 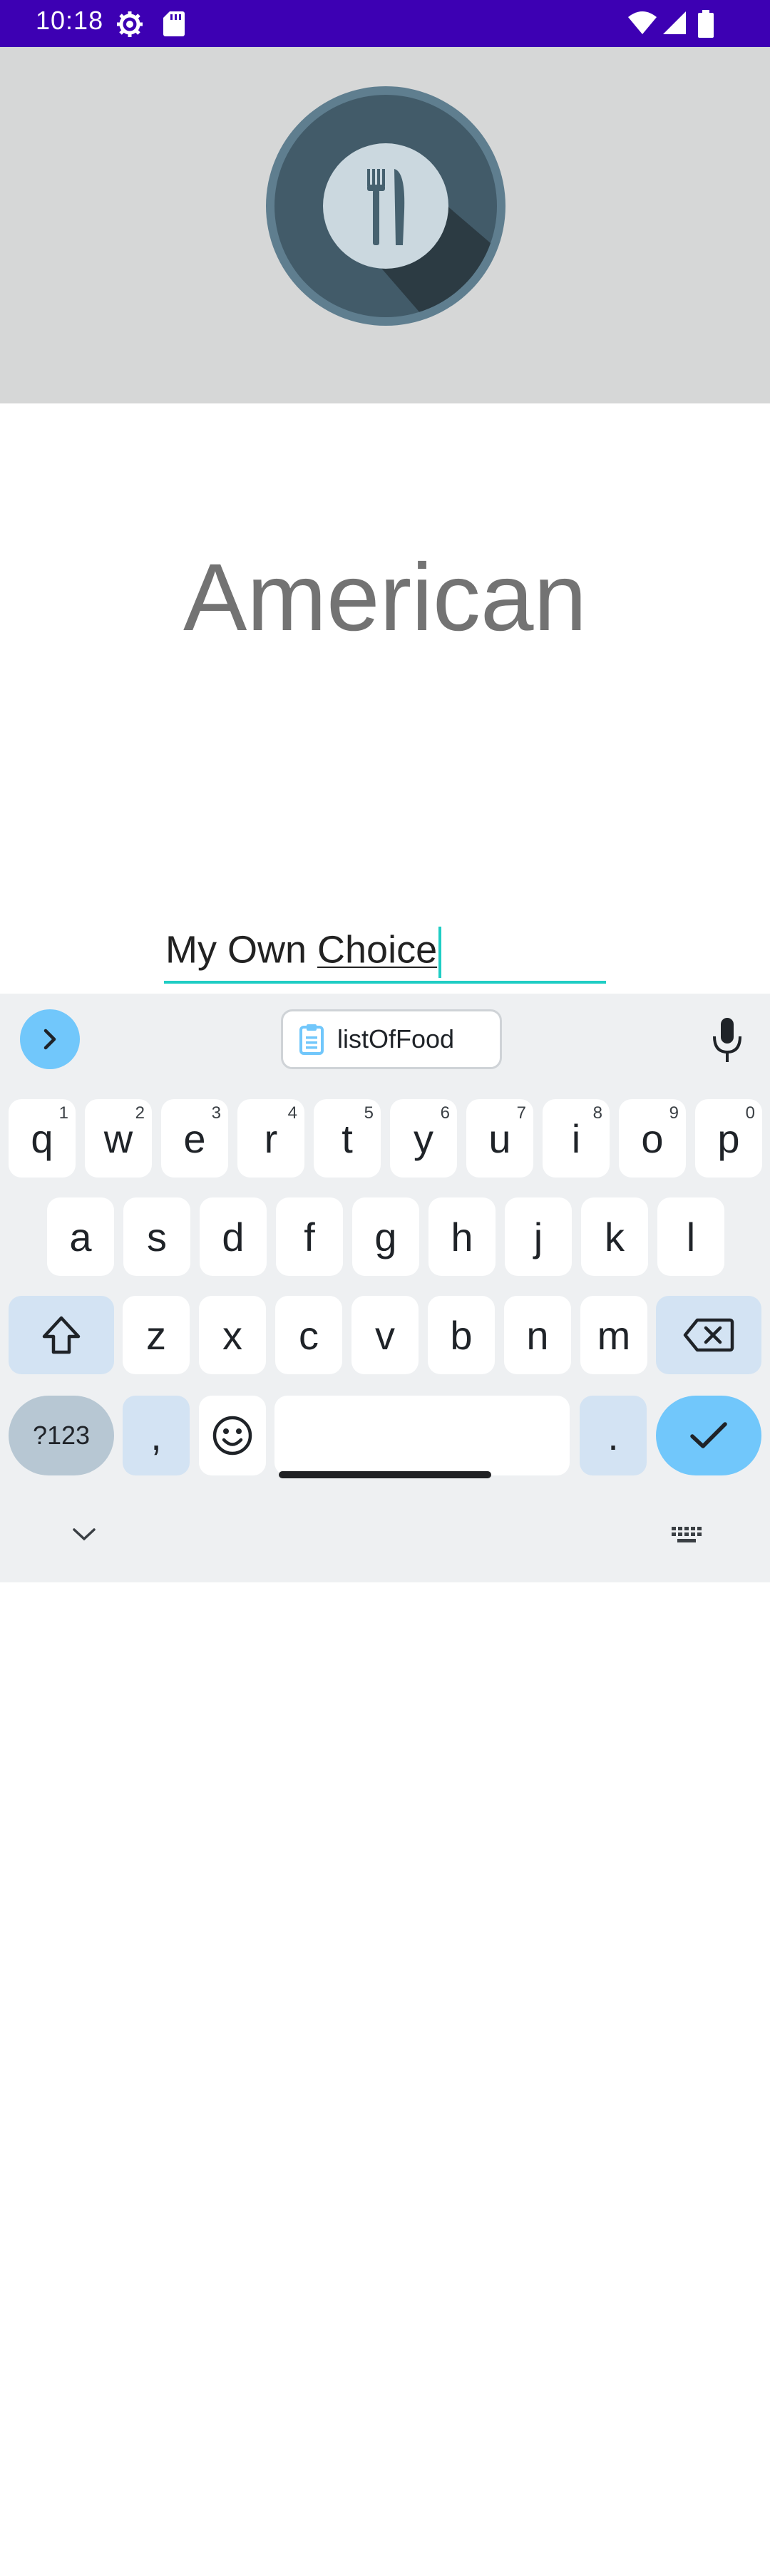 I want to click on emoji-key, so click(x=232, y=1435).